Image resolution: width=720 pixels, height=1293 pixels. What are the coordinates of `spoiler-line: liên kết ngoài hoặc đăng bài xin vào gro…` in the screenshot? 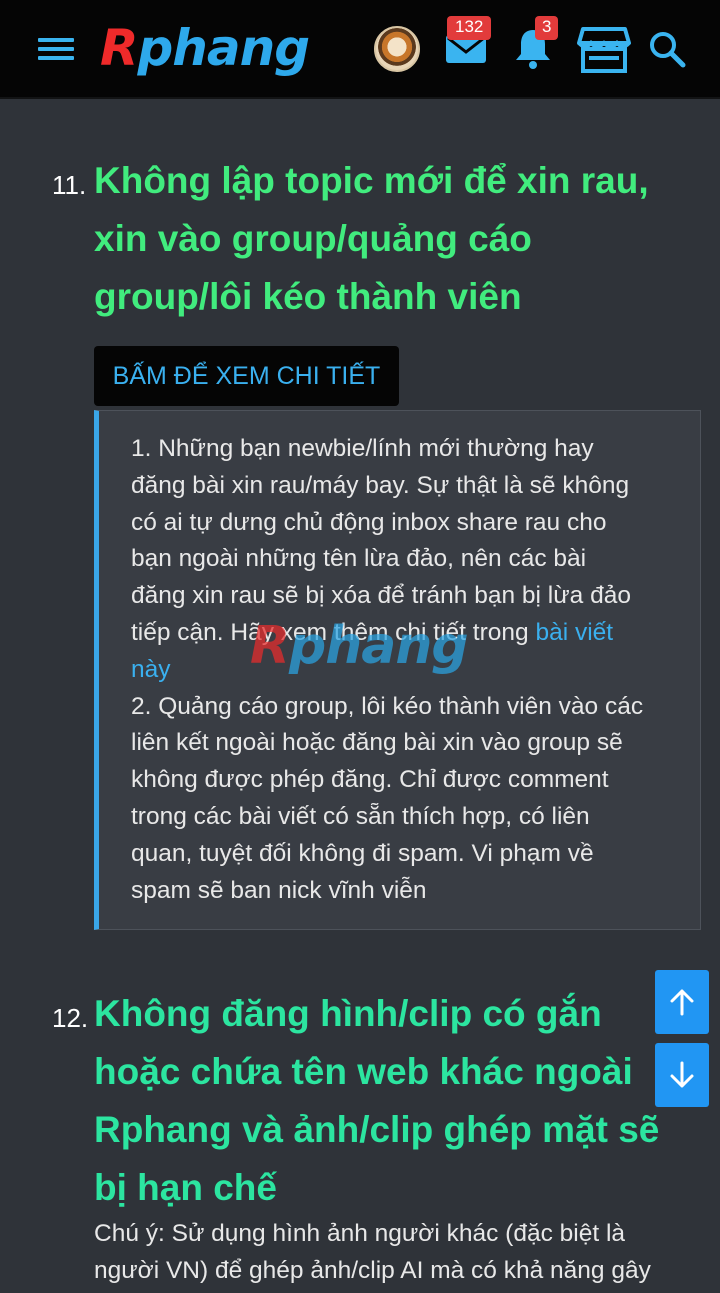 It's located at (377, 743).